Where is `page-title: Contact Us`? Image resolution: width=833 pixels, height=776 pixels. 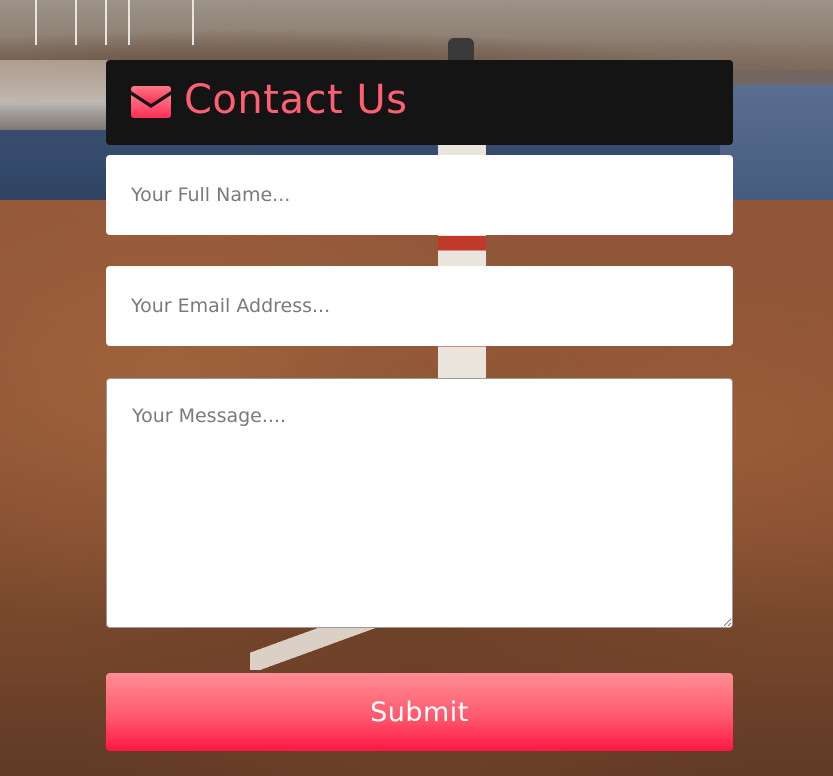 page-title: Contact Us is located at coordinates (296, 100).